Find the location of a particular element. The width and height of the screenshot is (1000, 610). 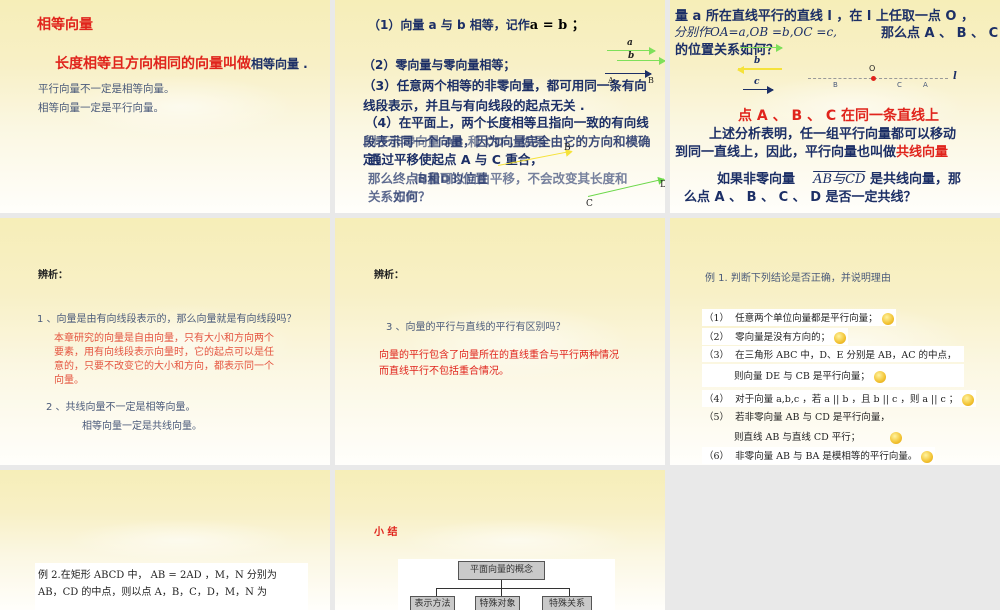

overlay-text: 向量可以自由平移，不会改变其长度和 is located at coordinates (521, 178).